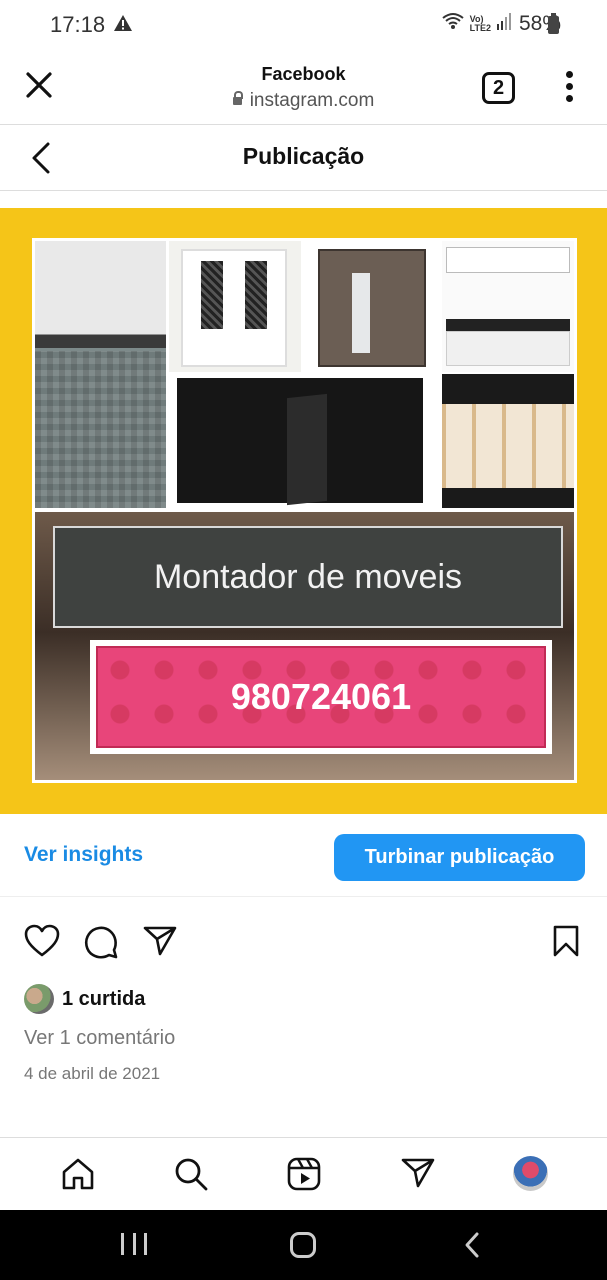  I want to click on reels-icon, so click(304, 1176).